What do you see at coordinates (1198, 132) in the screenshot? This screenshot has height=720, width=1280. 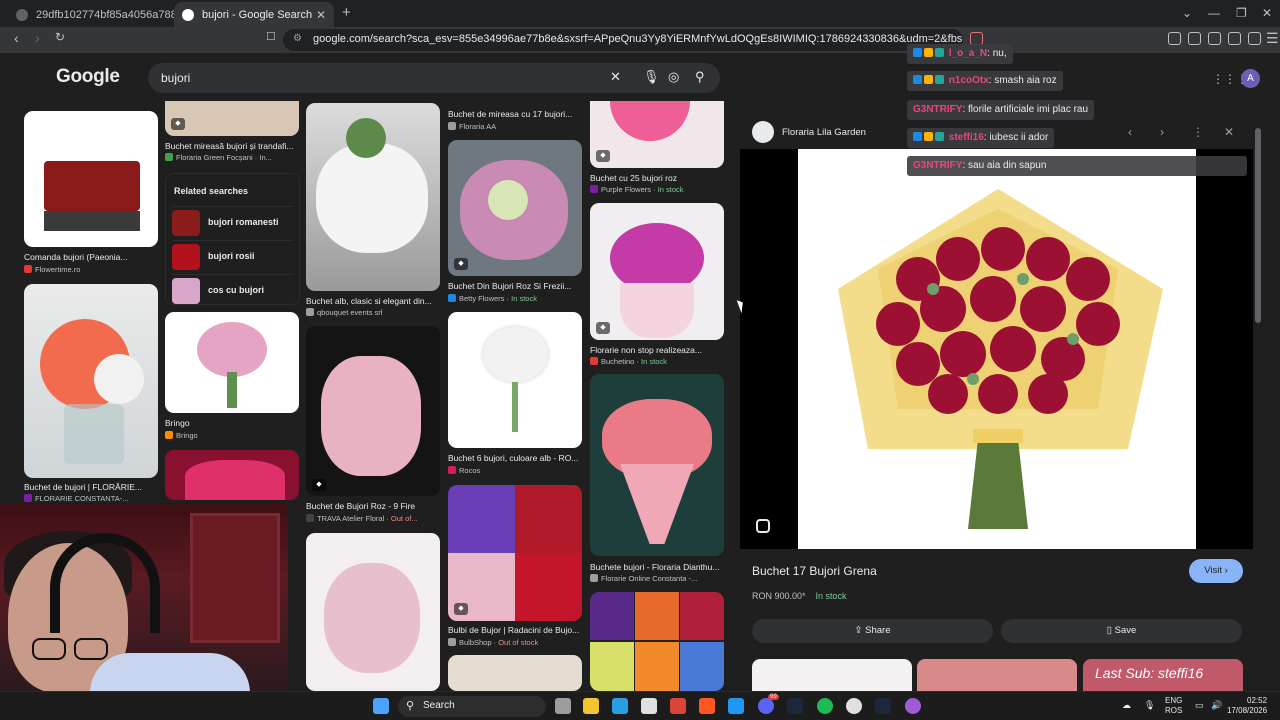 I see `more-options-icon: ⋮` at bounding box center [1198, 132].